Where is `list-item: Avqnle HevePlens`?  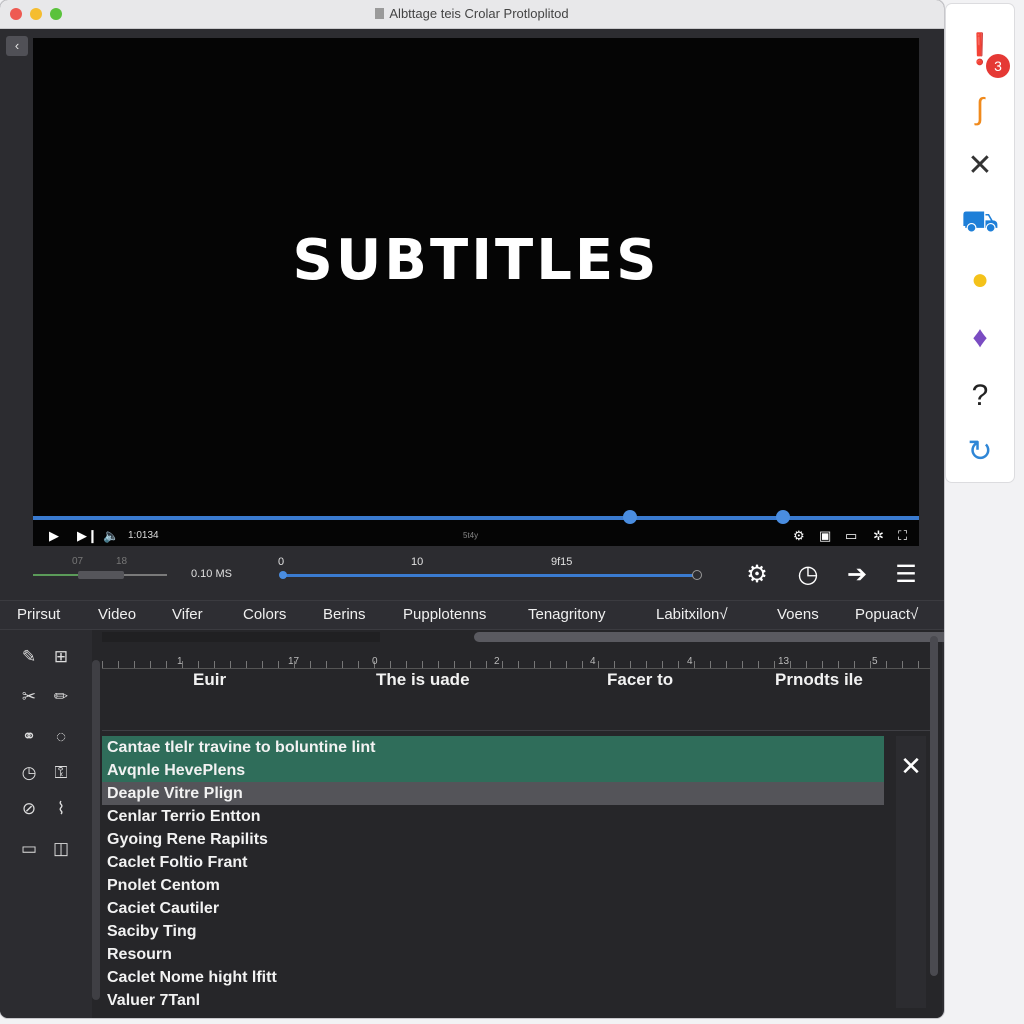 list-item: Avqnle HevePlens is located at coordinates (493, 770).